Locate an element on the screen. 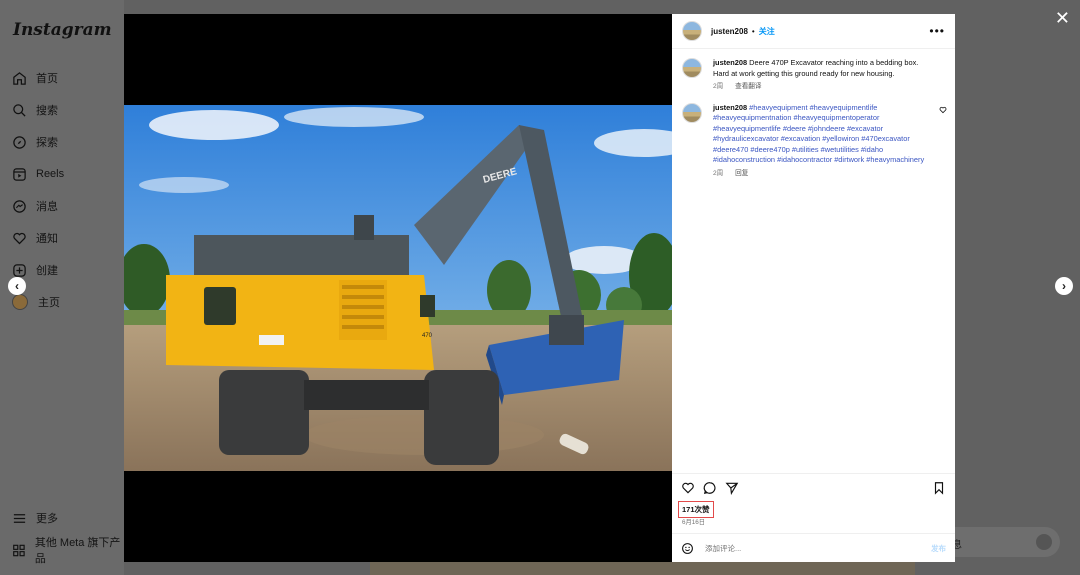 This screenshot has width=1080, height=575. sidebar-item-label: 首页 is located at coordinates (47, 79).